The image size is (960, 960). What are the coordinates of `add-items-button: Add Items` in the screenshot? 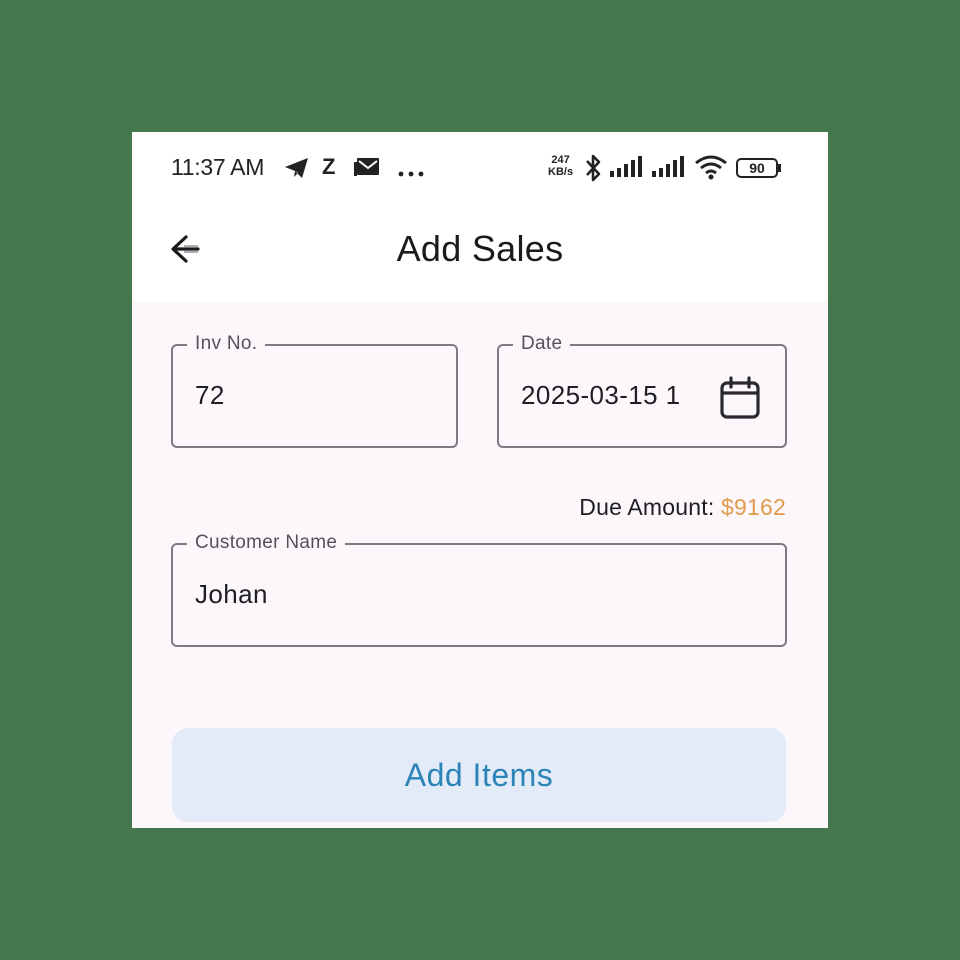 It's located at (479, 775).